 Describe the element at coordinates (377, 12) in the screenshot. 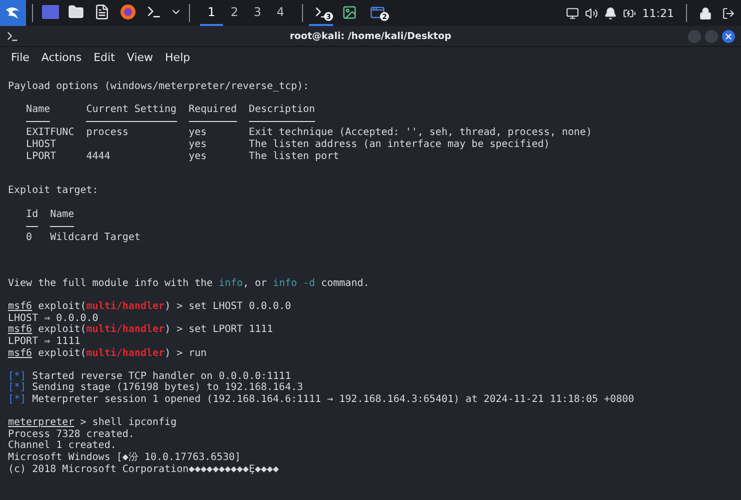

I see `window-icon` at that location.